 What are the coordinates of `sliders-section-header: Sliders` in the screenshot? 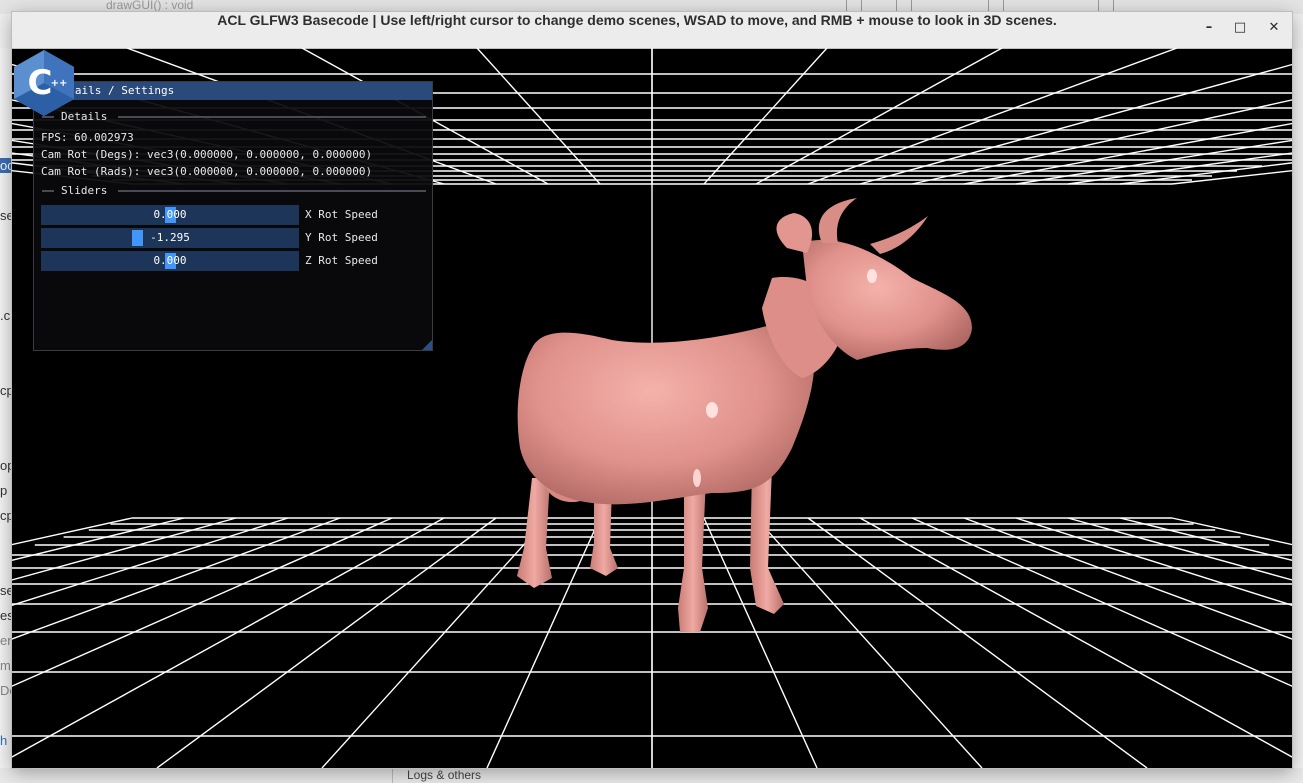 It's located at (234, 191).